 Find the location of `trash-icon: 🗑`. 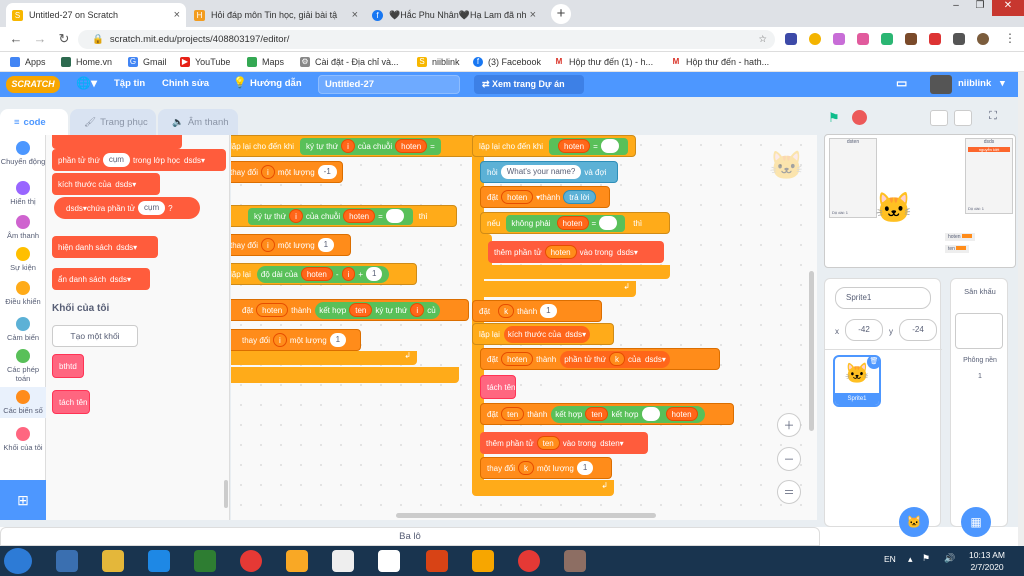

trash-icon: 🗑 is located at coordinates (873, 363).